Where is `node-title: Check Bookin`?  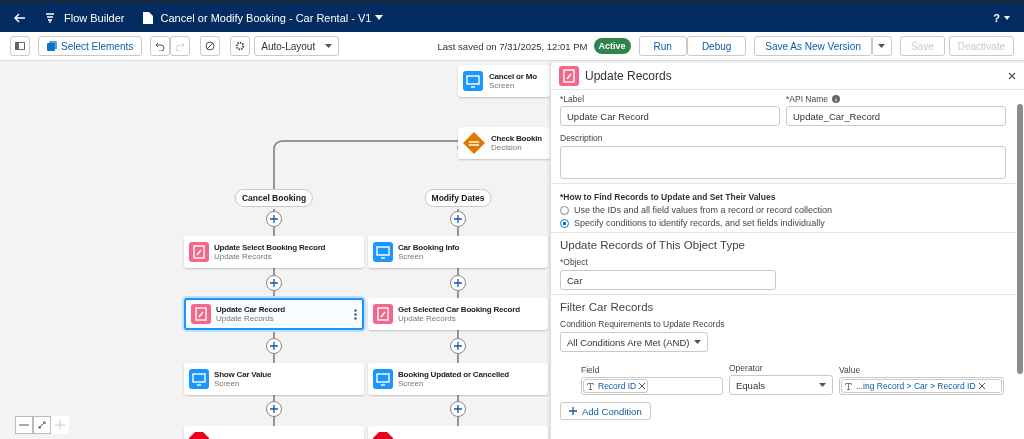 node-title: Check Bookin is located at coordinates (516, 138).